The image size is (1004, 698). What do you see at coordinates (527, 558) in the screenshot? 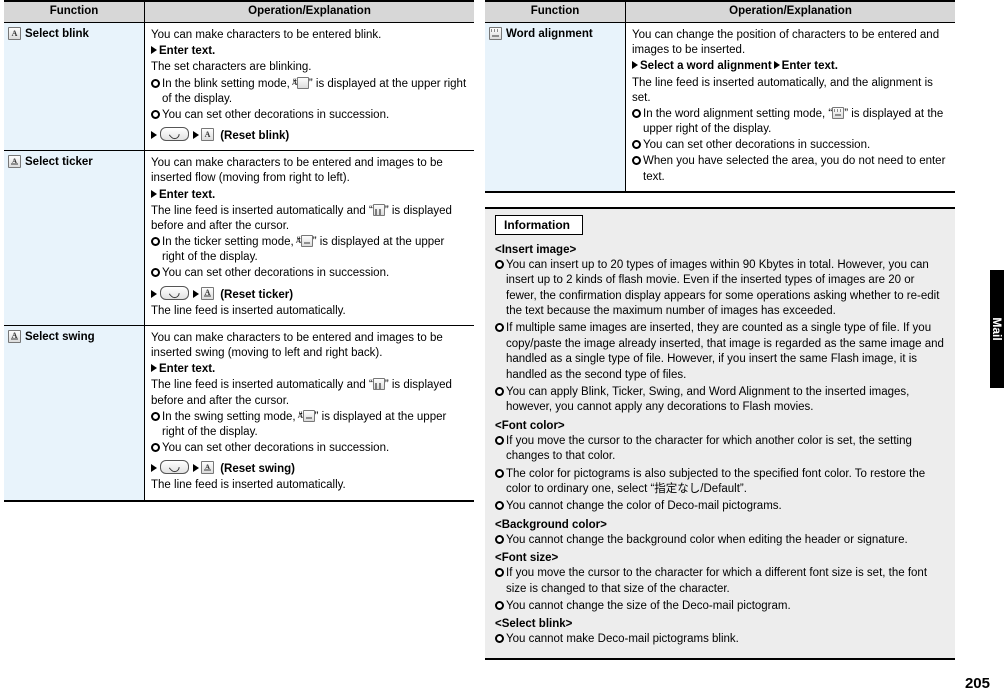
I see `information-heading: <Font size>` at bounding box center [527, 558].